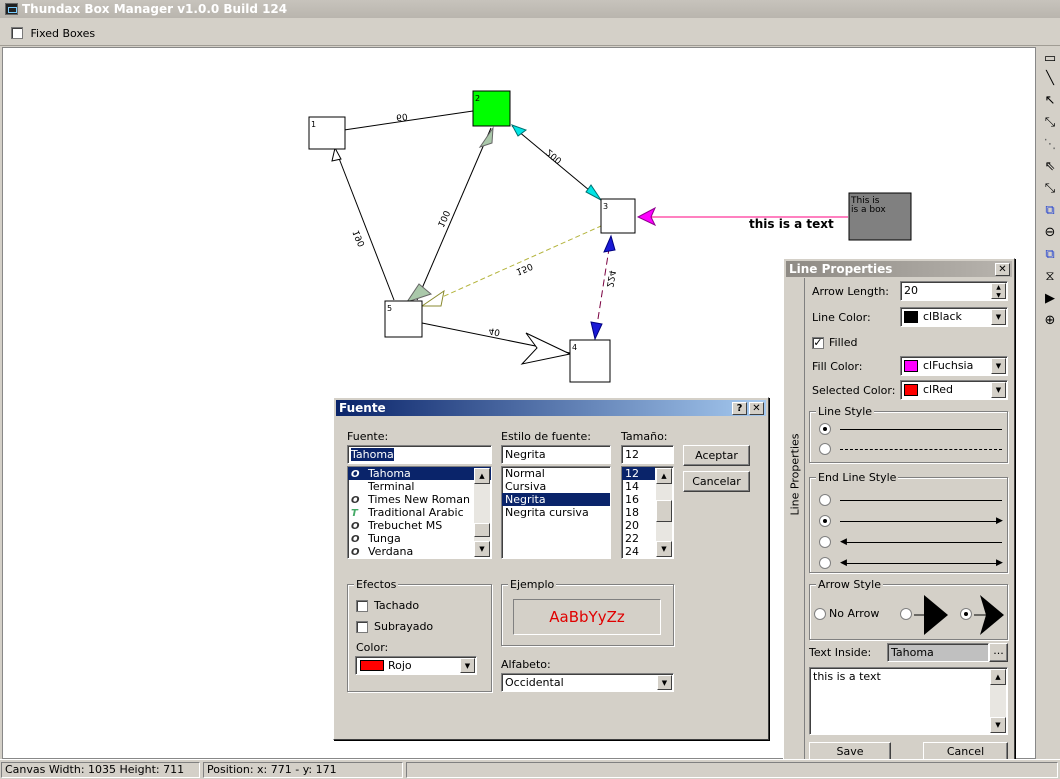 This screenshot has width=1060, height=779. What do you see at coordinates (716, 455) in the screenshot?
I see `accept-button: Aceptar` at bounding box center [716, 455].